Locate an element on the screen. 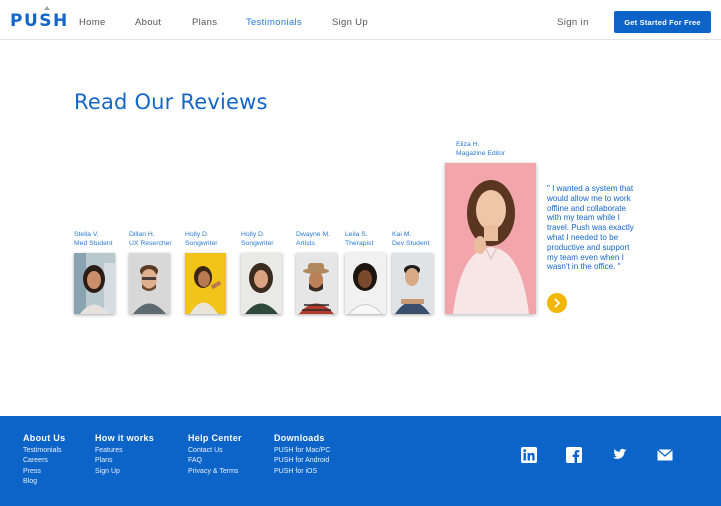  reviewer-role: UX Resercher is located at coordinates (150, 243).